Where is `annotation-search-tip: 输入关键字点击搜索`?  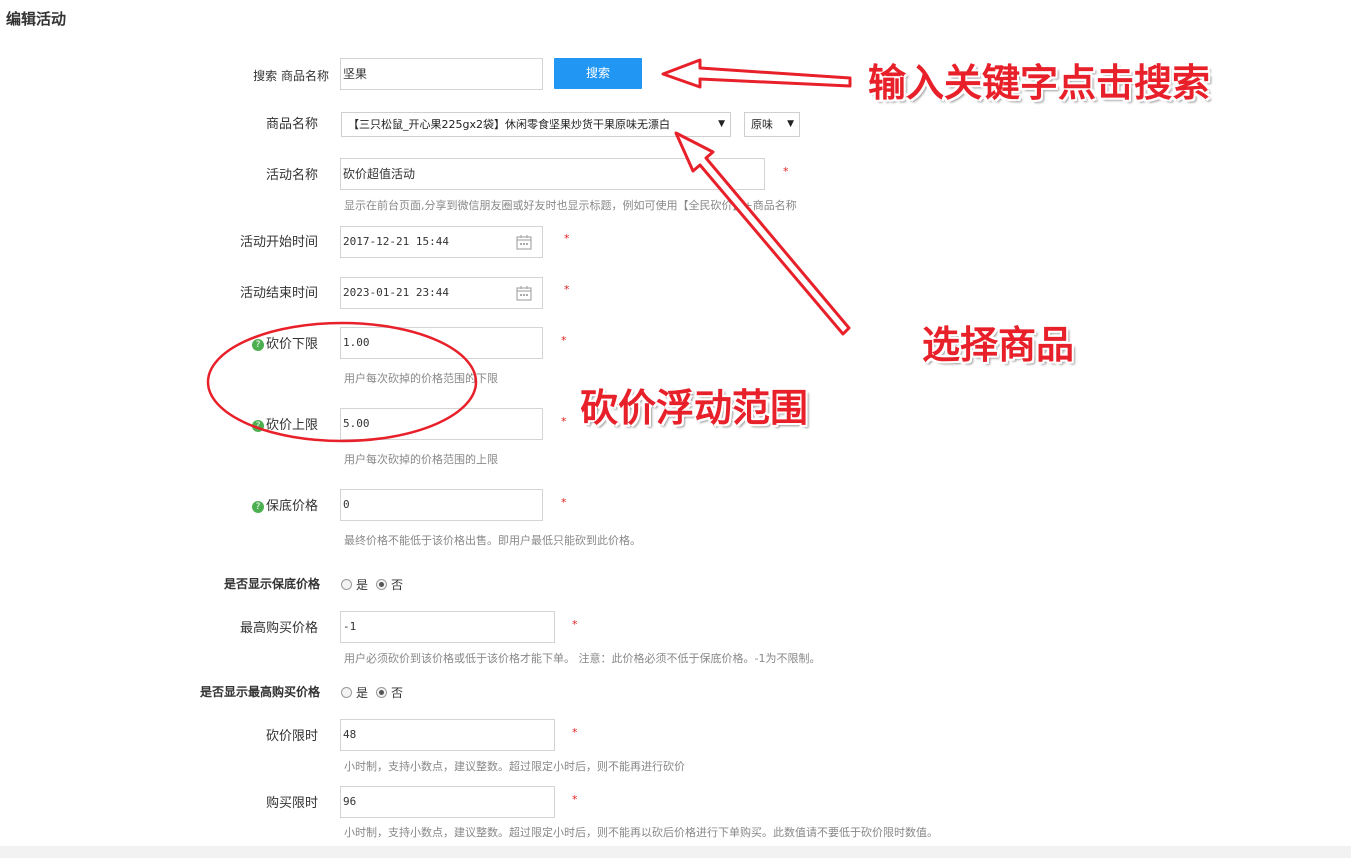 annotation-search-tip: 输入关键字点击搜索 is located at coordinates (1039, 83).